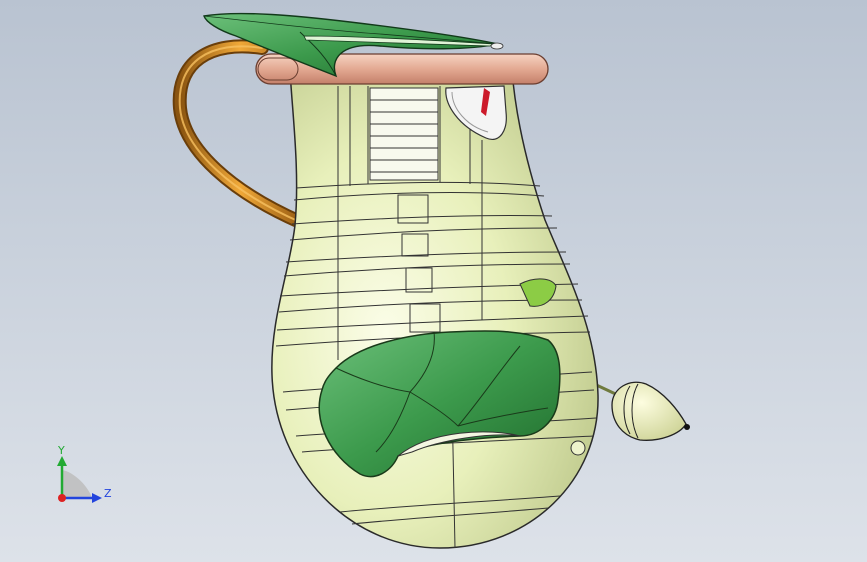 The height and width of the screenshot is (562, 867). What do you see at coordinates (84, 473) in the screenshot?
I see `axis-triad: Y Z` at bounding box center [84, 473].